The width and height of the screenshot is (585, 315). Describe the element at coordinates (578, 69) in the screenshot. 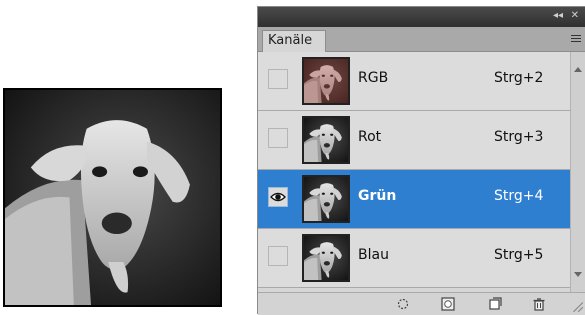

I see `scroll-up-icon` at that location.